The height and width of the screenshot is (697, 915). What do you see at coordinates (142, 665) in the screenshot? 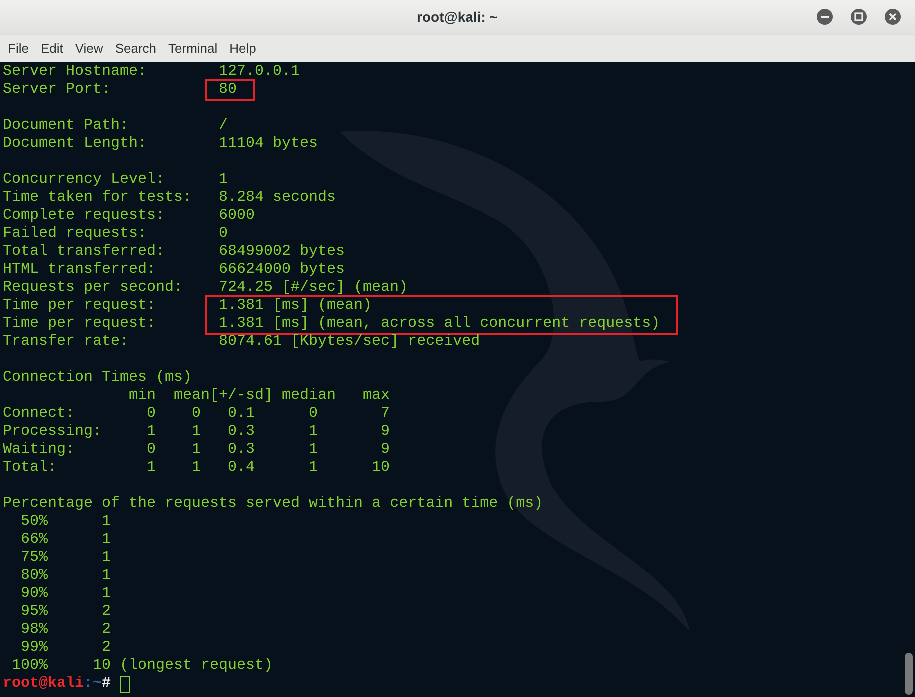
I see `terminal-line: 100% 10 (longest request)` at bounding box center [142, 665].